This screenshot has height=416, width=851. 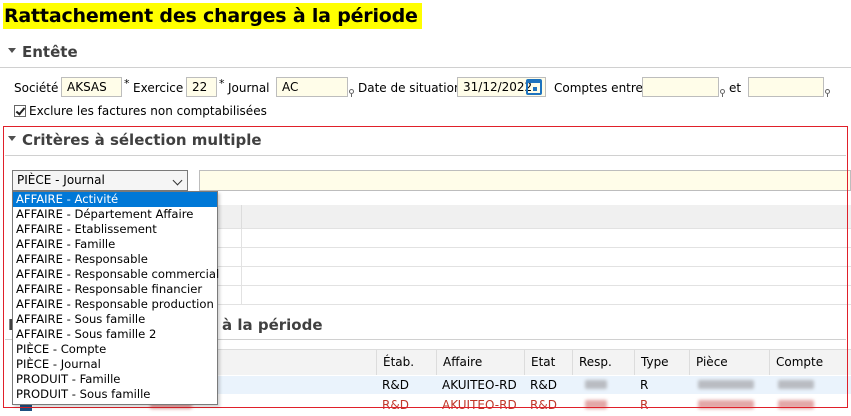 What do you see at coordinates (115, 304) in the screenshot?
I see `dropdown-option: AFFAIRE - Responsable production` at bounding box center [115, 304].